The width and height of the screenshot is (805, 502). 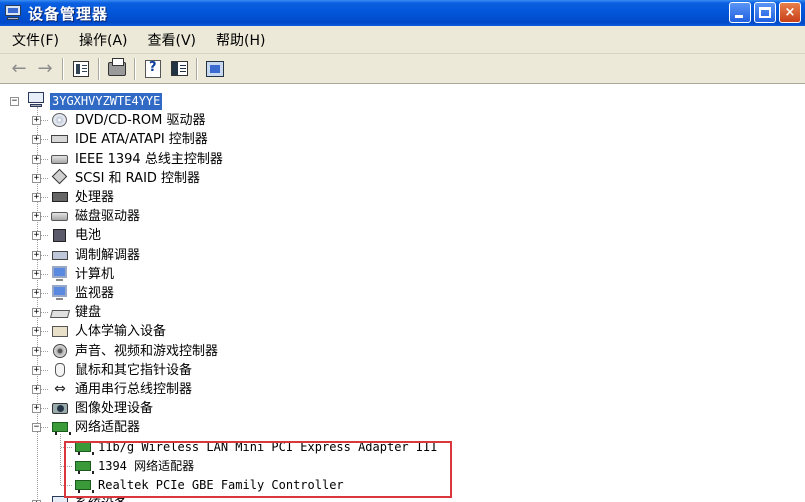 I want to click on device-category-row: + 键盘, so click(x=402, y=312).